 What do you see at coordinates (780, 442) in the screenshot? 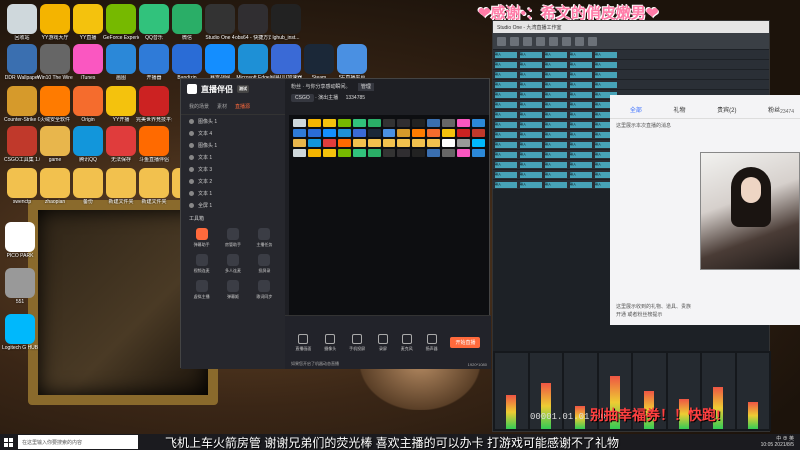
I see `system-tray: 中 ⊕ 英 10:05 2021/8/5` at bounding box center [780, 442].